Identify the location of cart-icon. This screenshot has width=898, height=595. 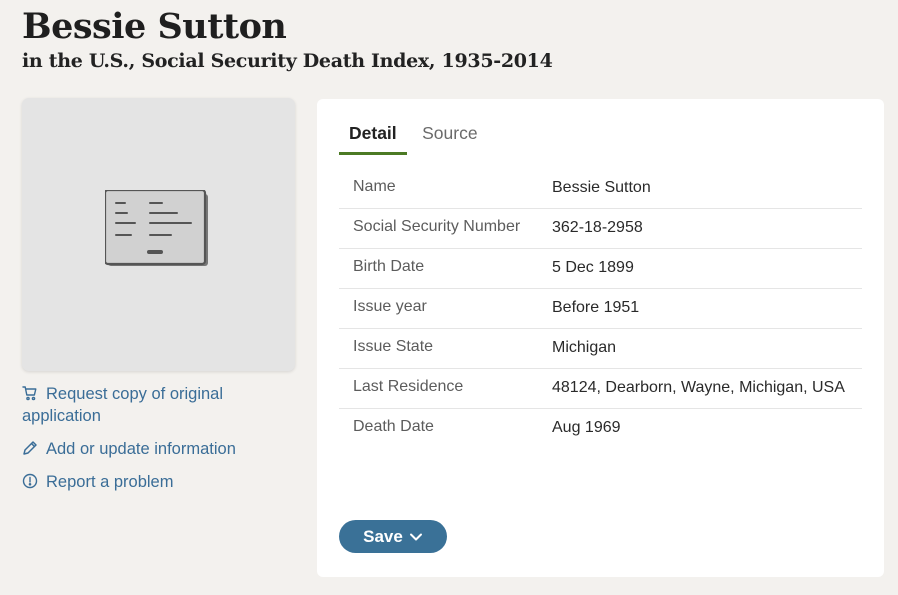
(31, 393).